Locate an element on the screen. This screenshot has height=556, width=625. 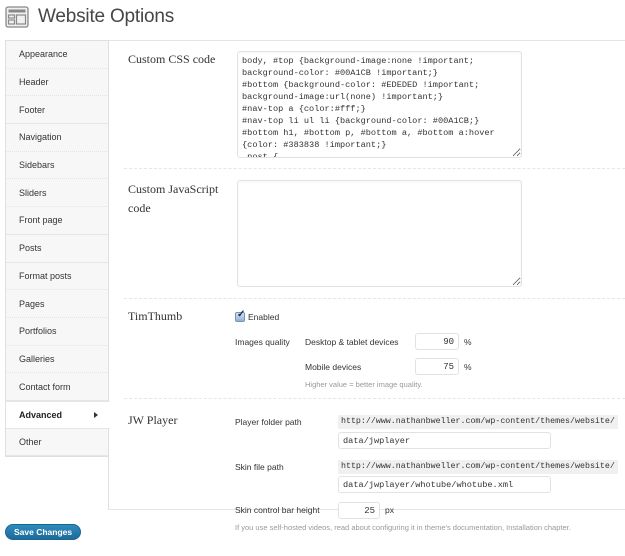
sidebar-item-advanced: Advanced is located at coordinates (58, 414).